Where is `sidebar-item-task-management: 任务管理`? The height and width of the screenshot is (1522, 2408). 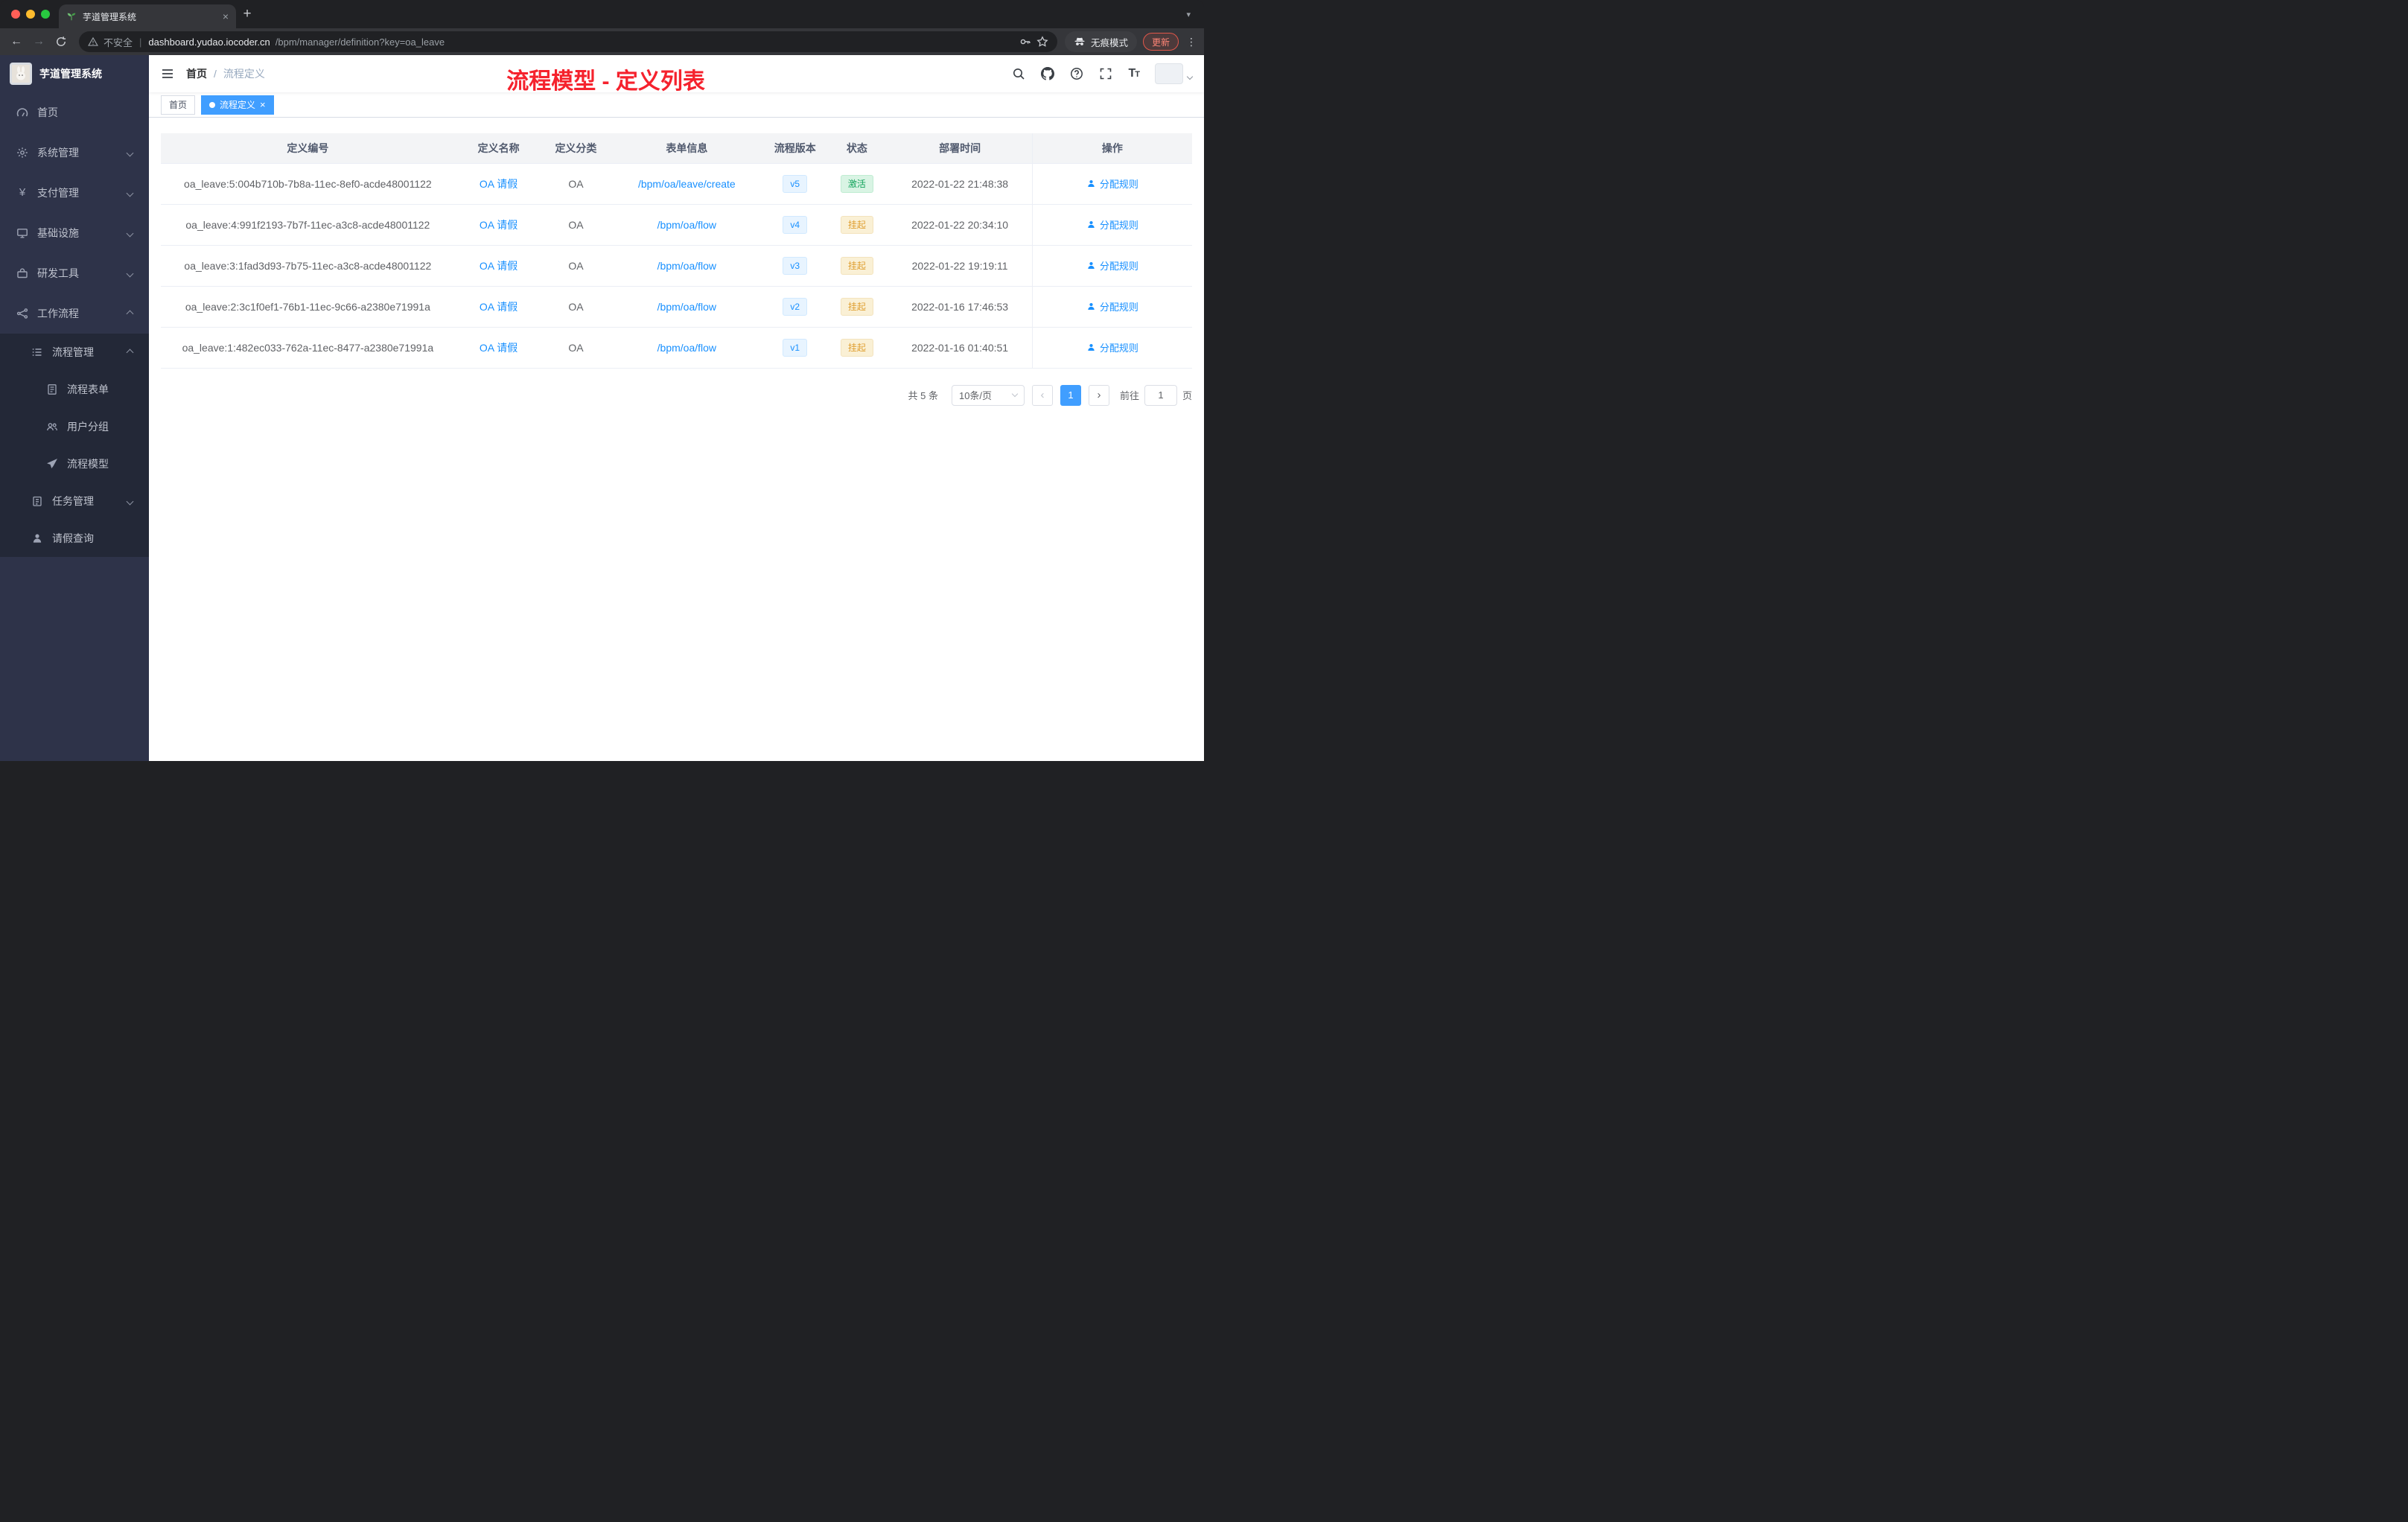
sidebar-item-task-management: 任务管理 is located at coordinates (74, 501).